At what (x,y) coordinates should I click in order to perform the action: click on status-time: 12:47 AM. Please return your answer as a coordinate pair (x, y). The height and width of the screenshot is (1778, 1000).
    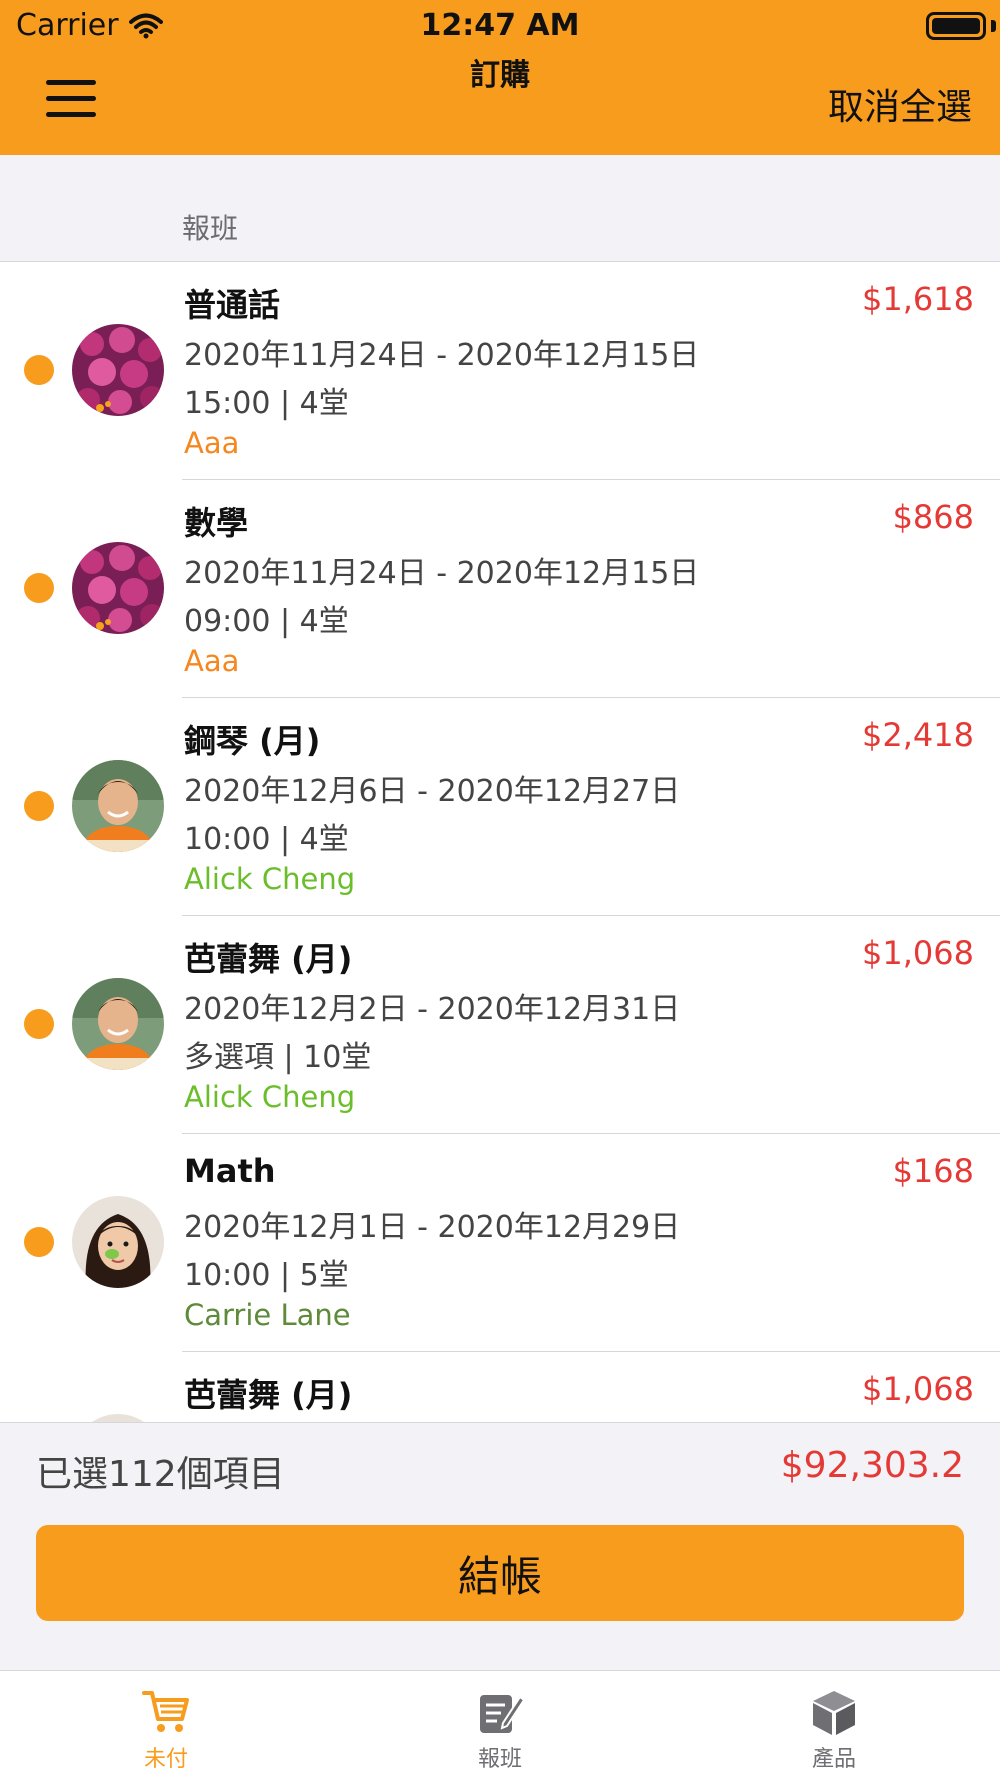
    Looking at the image, I should click on (500, 25).